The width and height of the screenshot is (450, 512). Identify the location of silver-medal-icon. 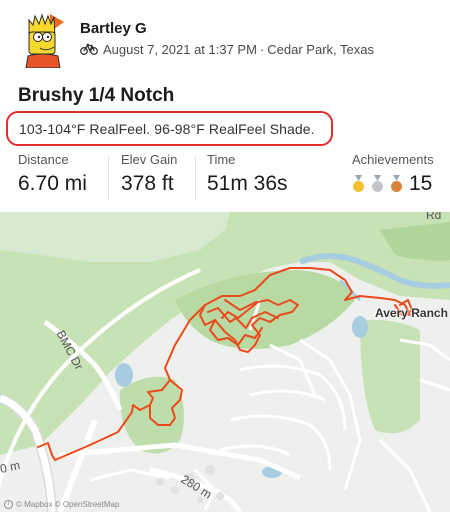
(377, 183).